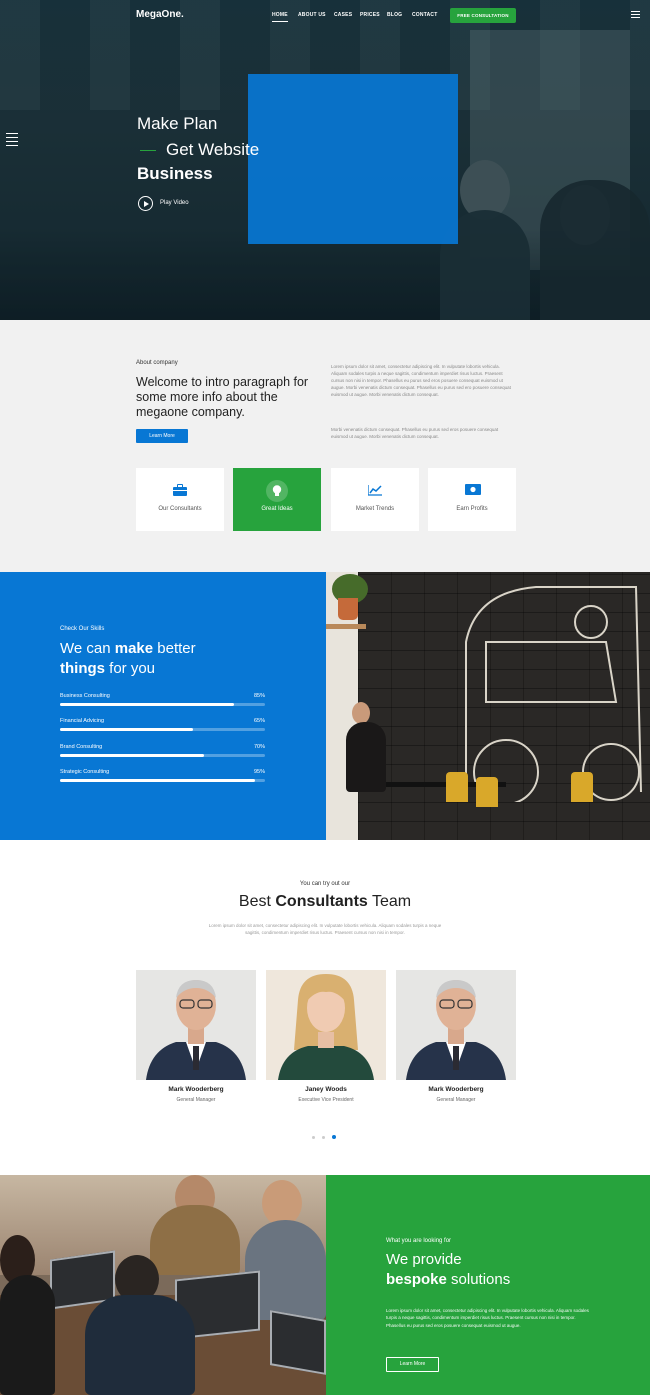  Describe the element at coordinates (259, 721) in the screenshot. I see `skill-percent: 65%` at that location.